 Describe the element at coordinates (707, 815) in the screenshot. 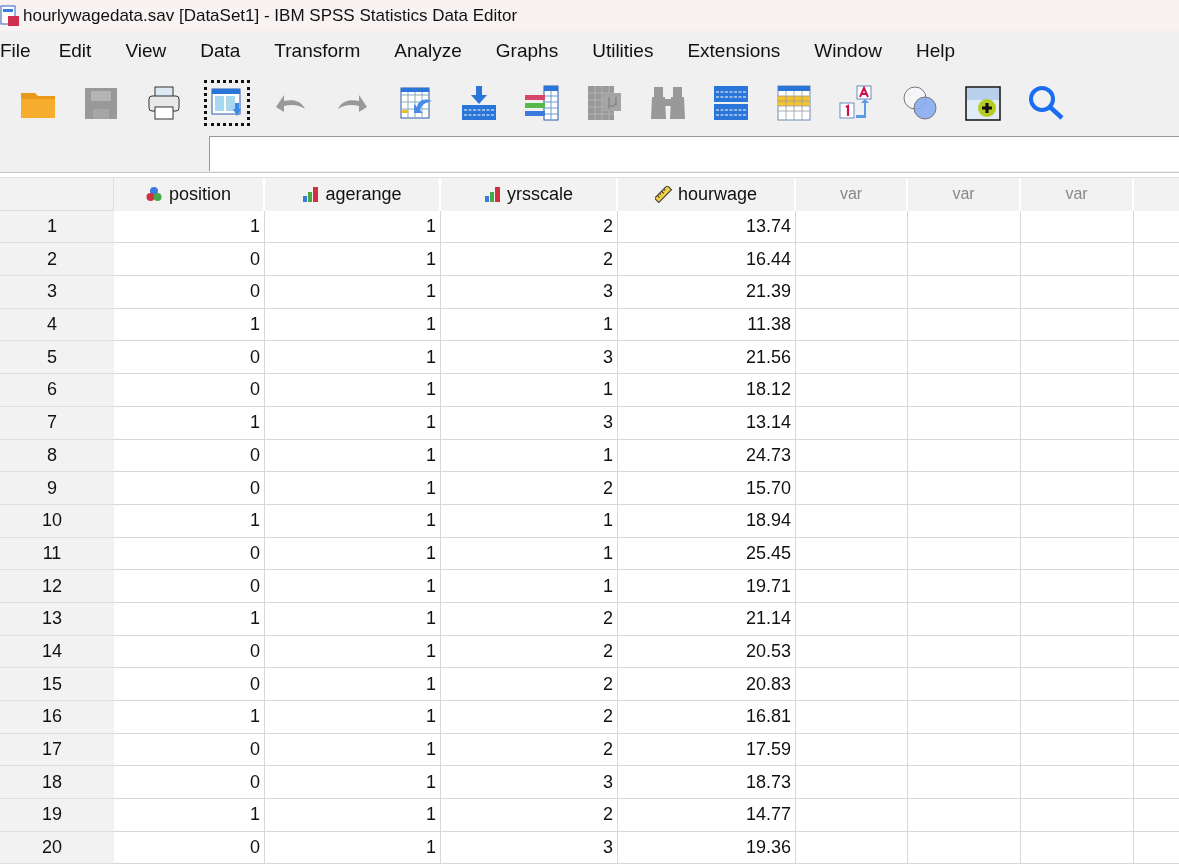

I see `table-cell: 14.77` at that location.